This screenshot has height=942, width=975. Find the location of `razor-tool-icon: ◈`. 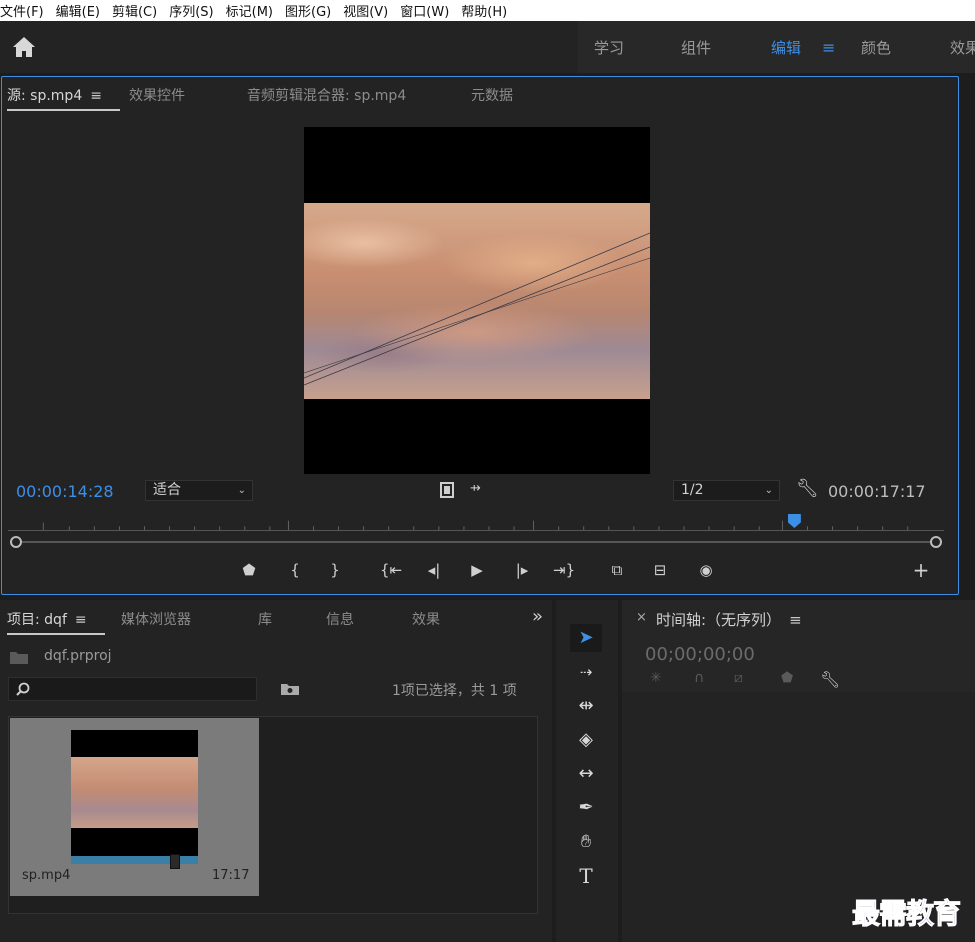

razor-tool-icon: ◈ is located at coordinates (586, 740).